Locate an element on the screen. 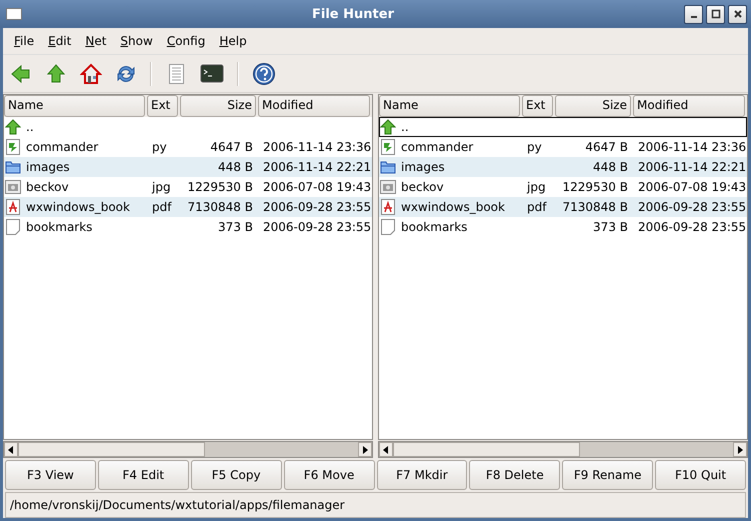 The width and height of the screenshot is (751, 521). function-button: F6 Move is located at coordinates (329, 475).